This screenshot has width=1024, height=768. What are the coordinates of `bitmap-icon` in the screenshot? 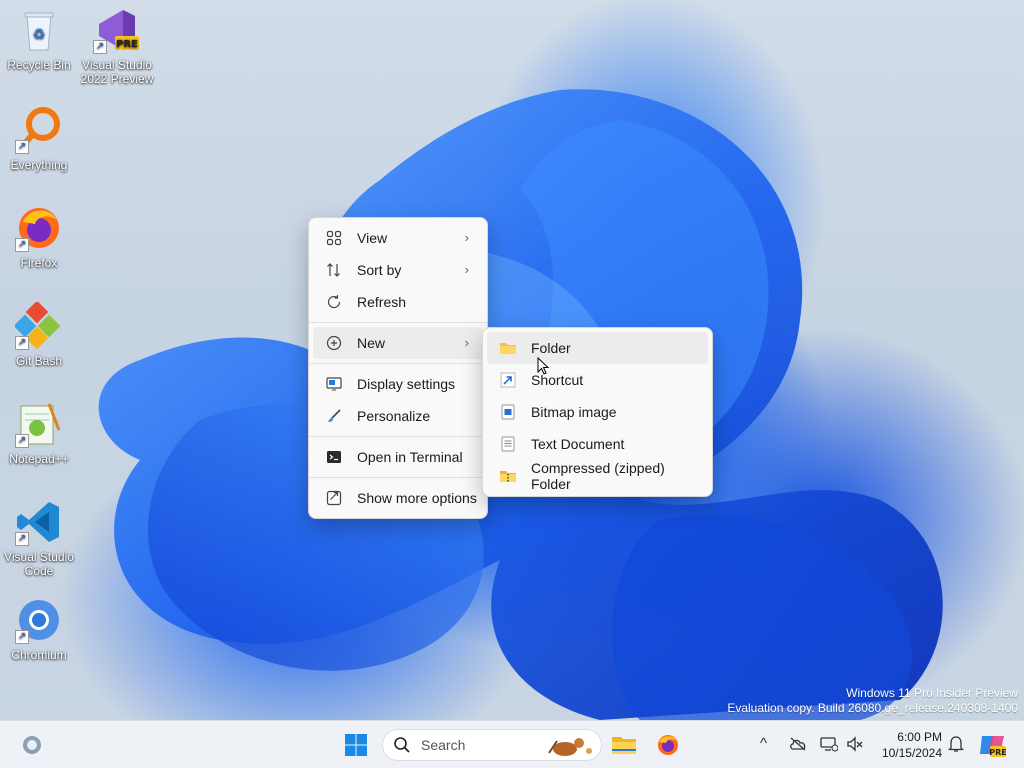 It's located at (508, 412).